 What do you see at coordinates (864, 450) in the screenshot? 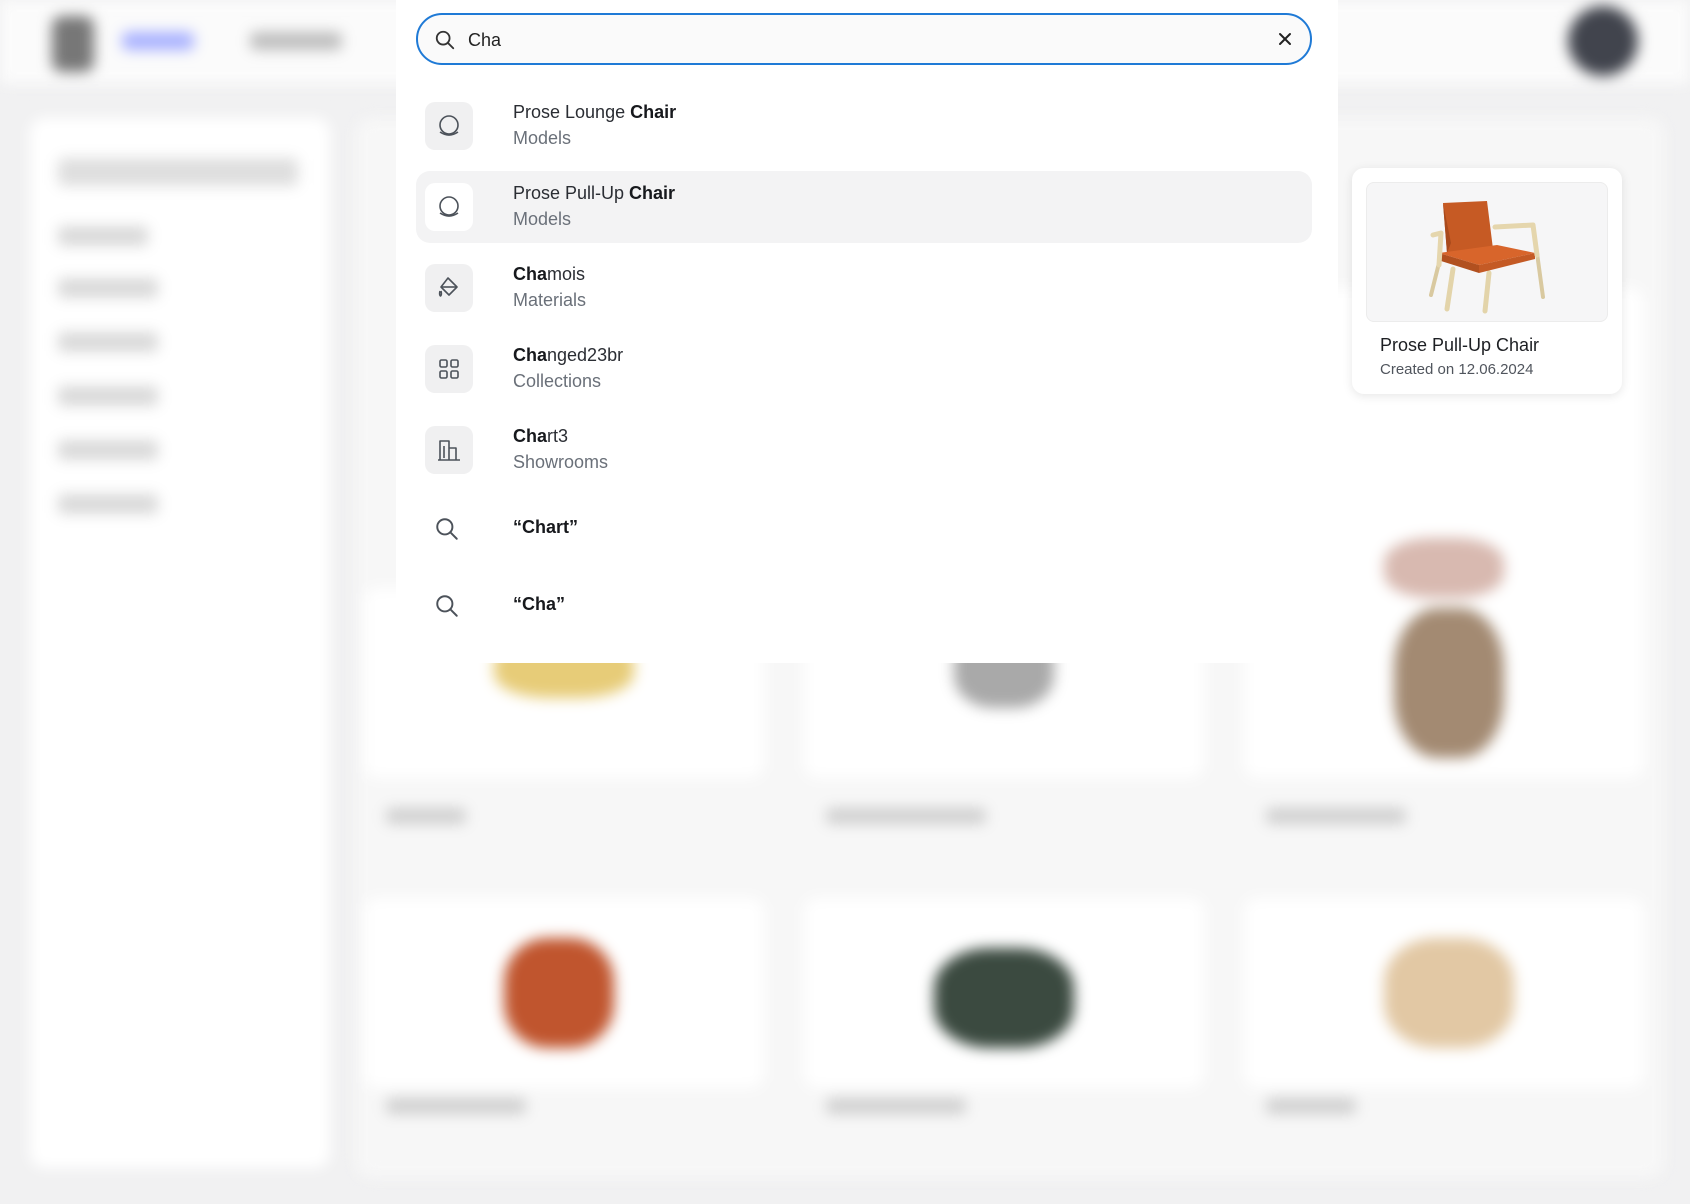
I see `result-item: Chart3 Showrooms` at bounding box center [864, 450].